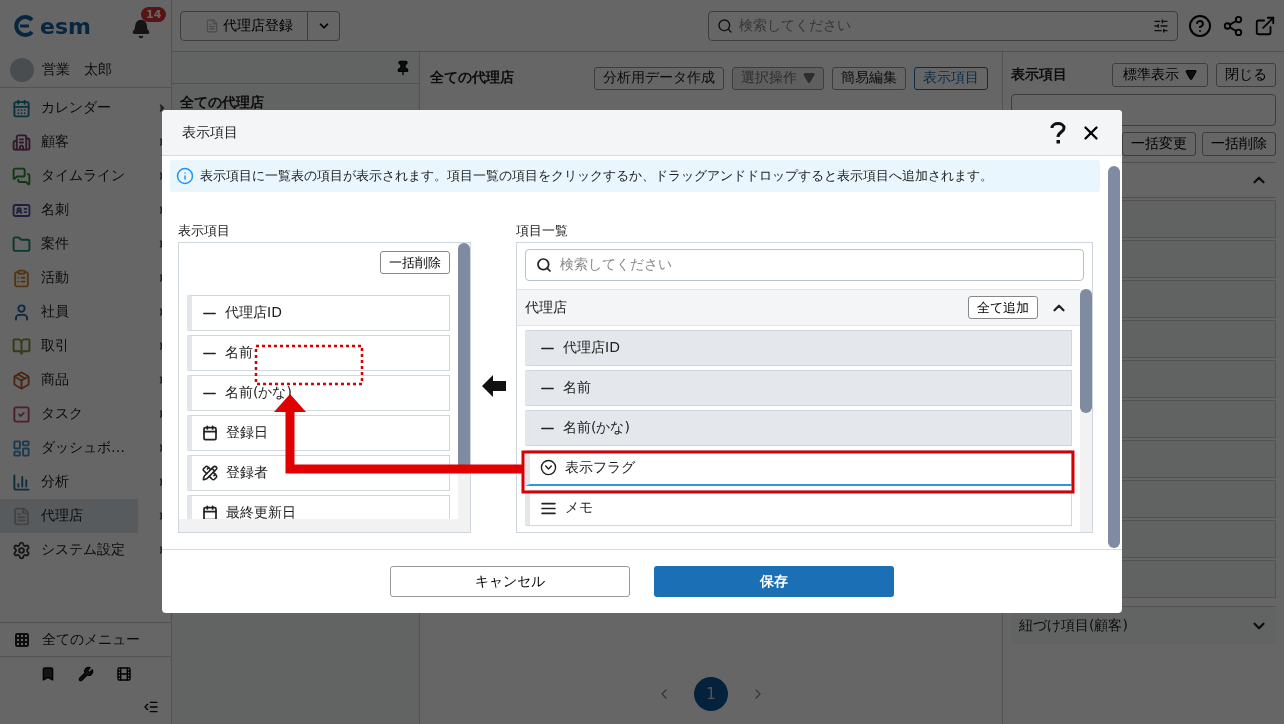 This screenshot has width=1284, height=724. What do you see at coordinates (21, 346) in the screenshot?
I see `book-icon` at bounding box center [21, 346].